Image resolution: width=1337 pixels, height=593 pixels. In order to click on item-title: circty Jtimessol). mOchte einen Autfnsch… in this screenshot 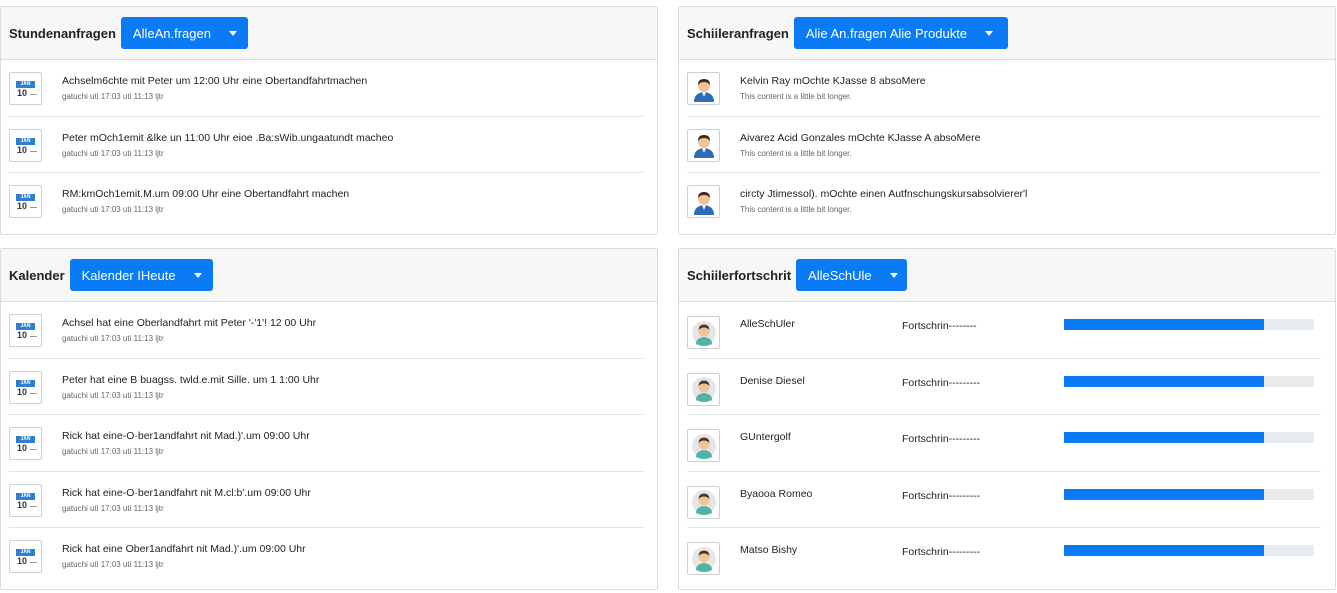, I will do `click(884, 194)`.